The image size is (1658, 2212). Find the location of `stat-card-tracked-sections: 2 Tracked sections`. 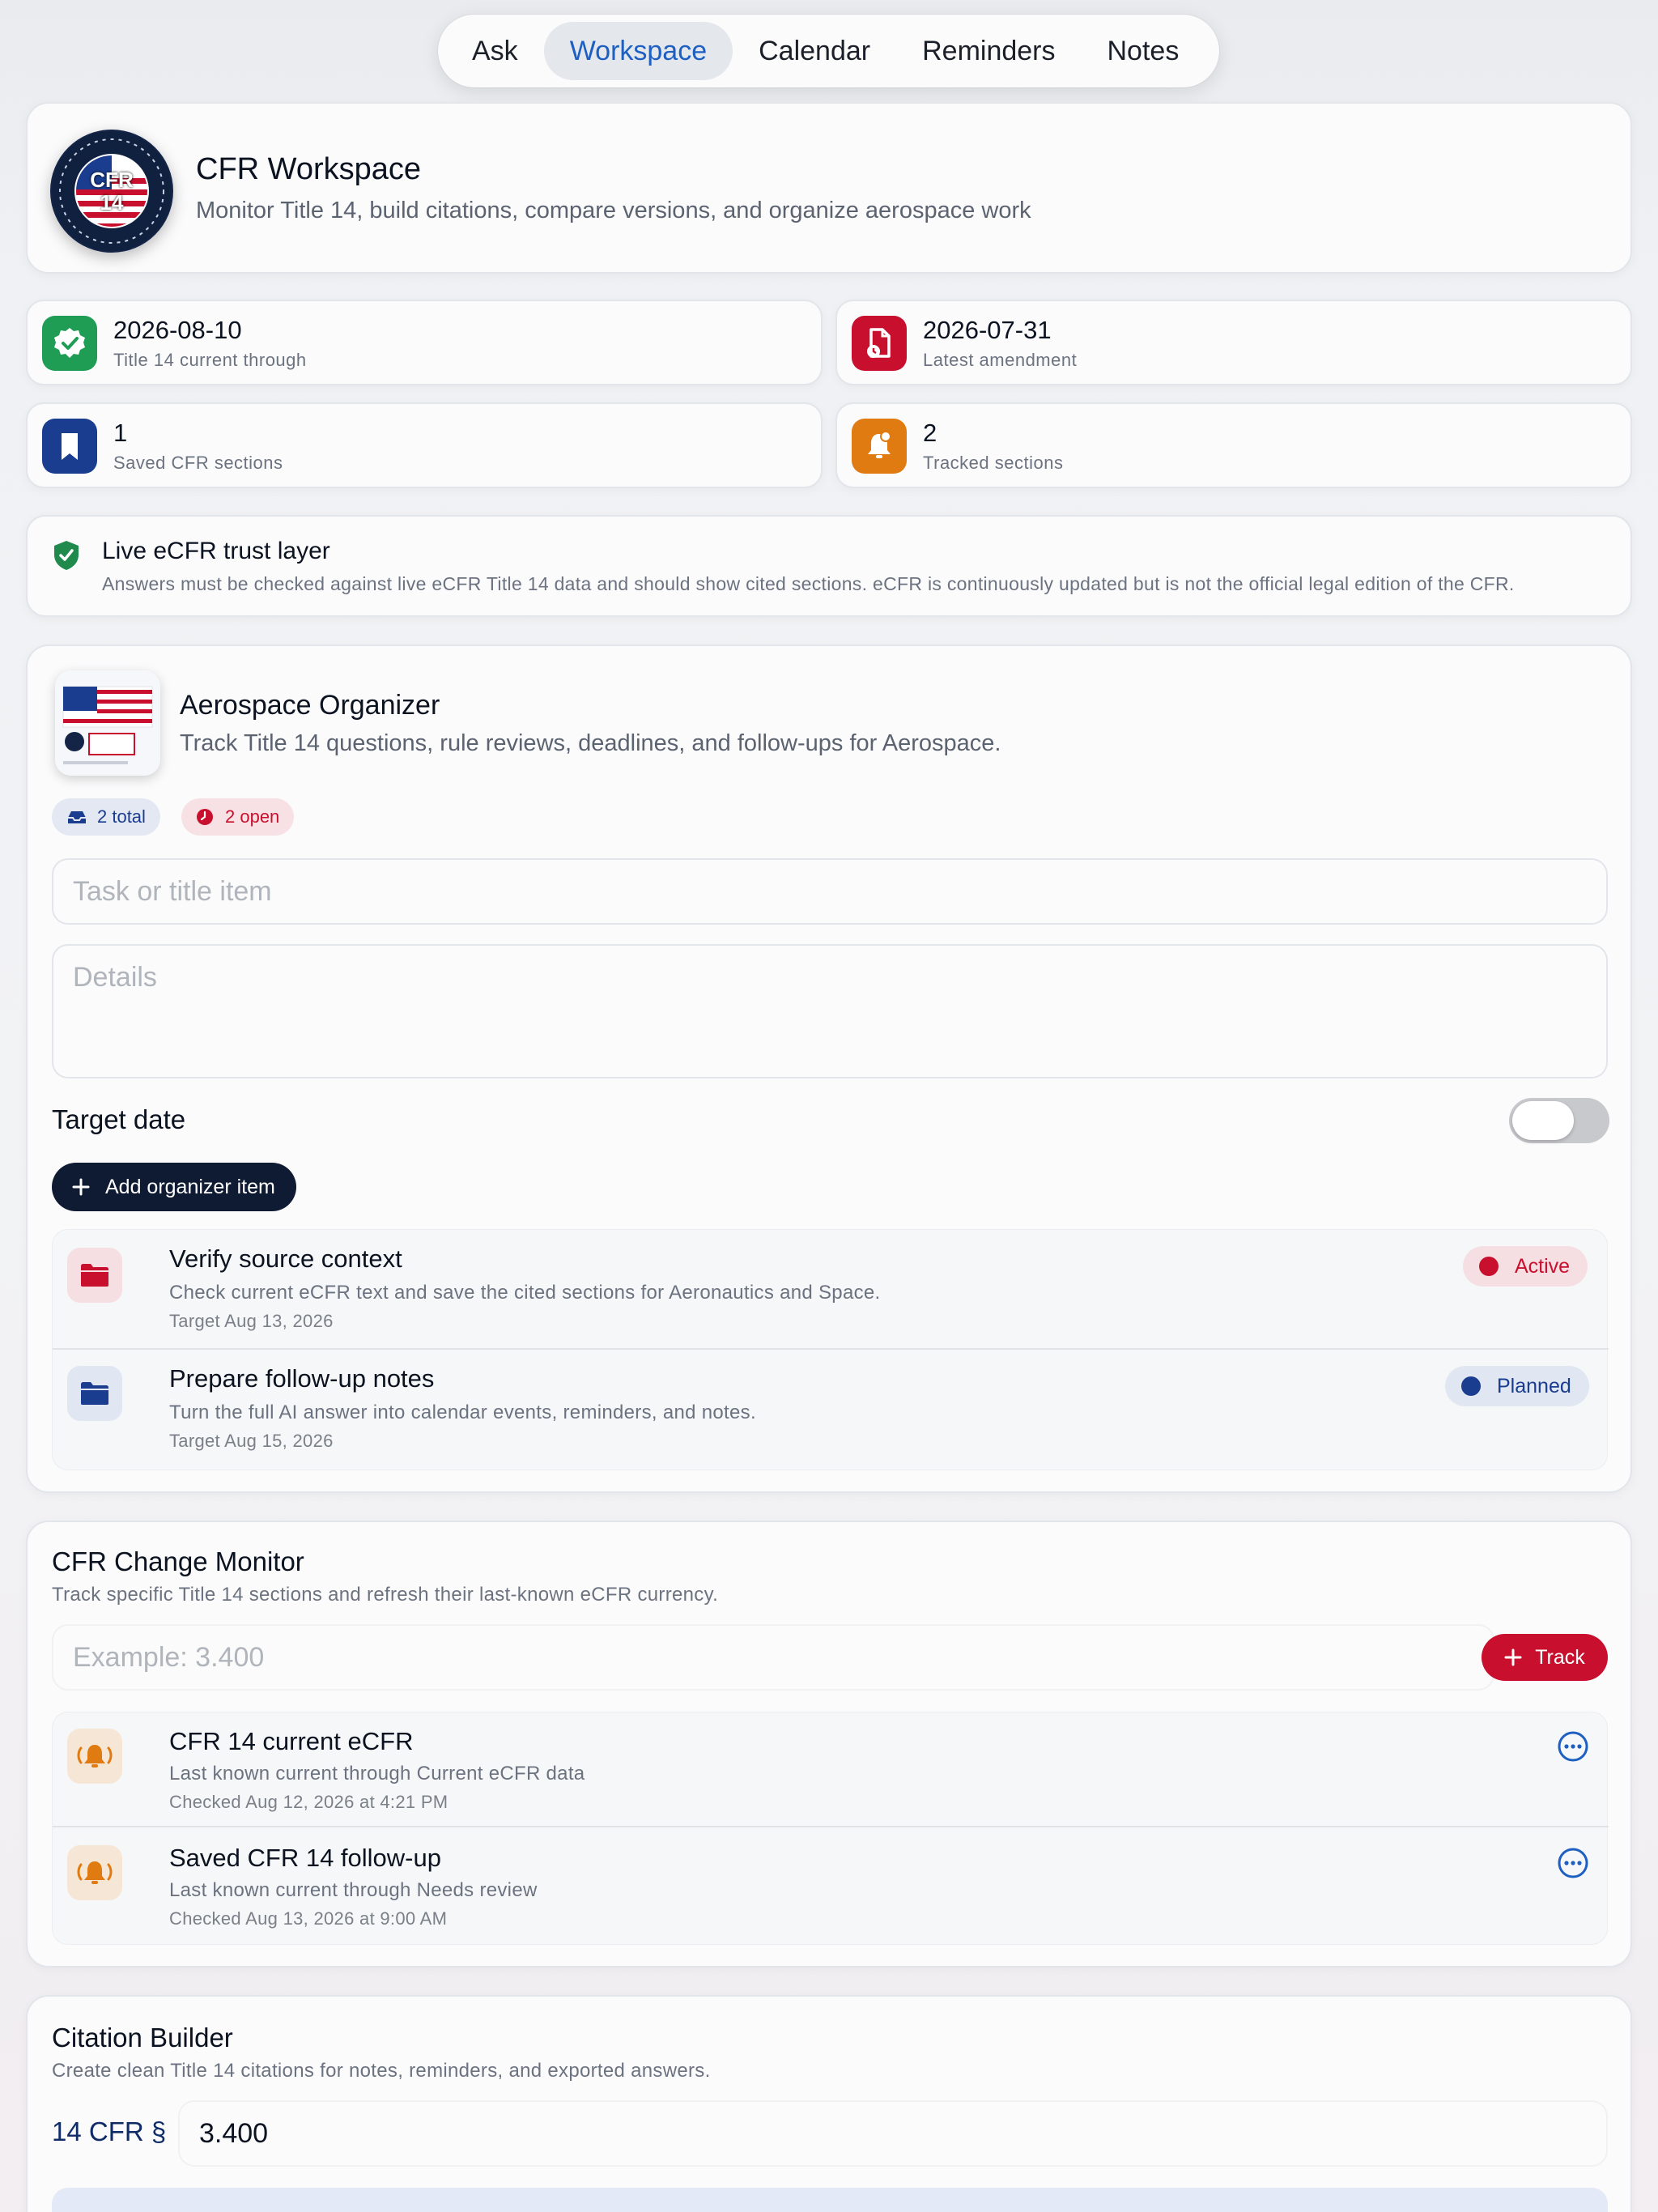

stat-card-tracked-sections: 2 Tracked sections is located at coordinates (1233, 445).